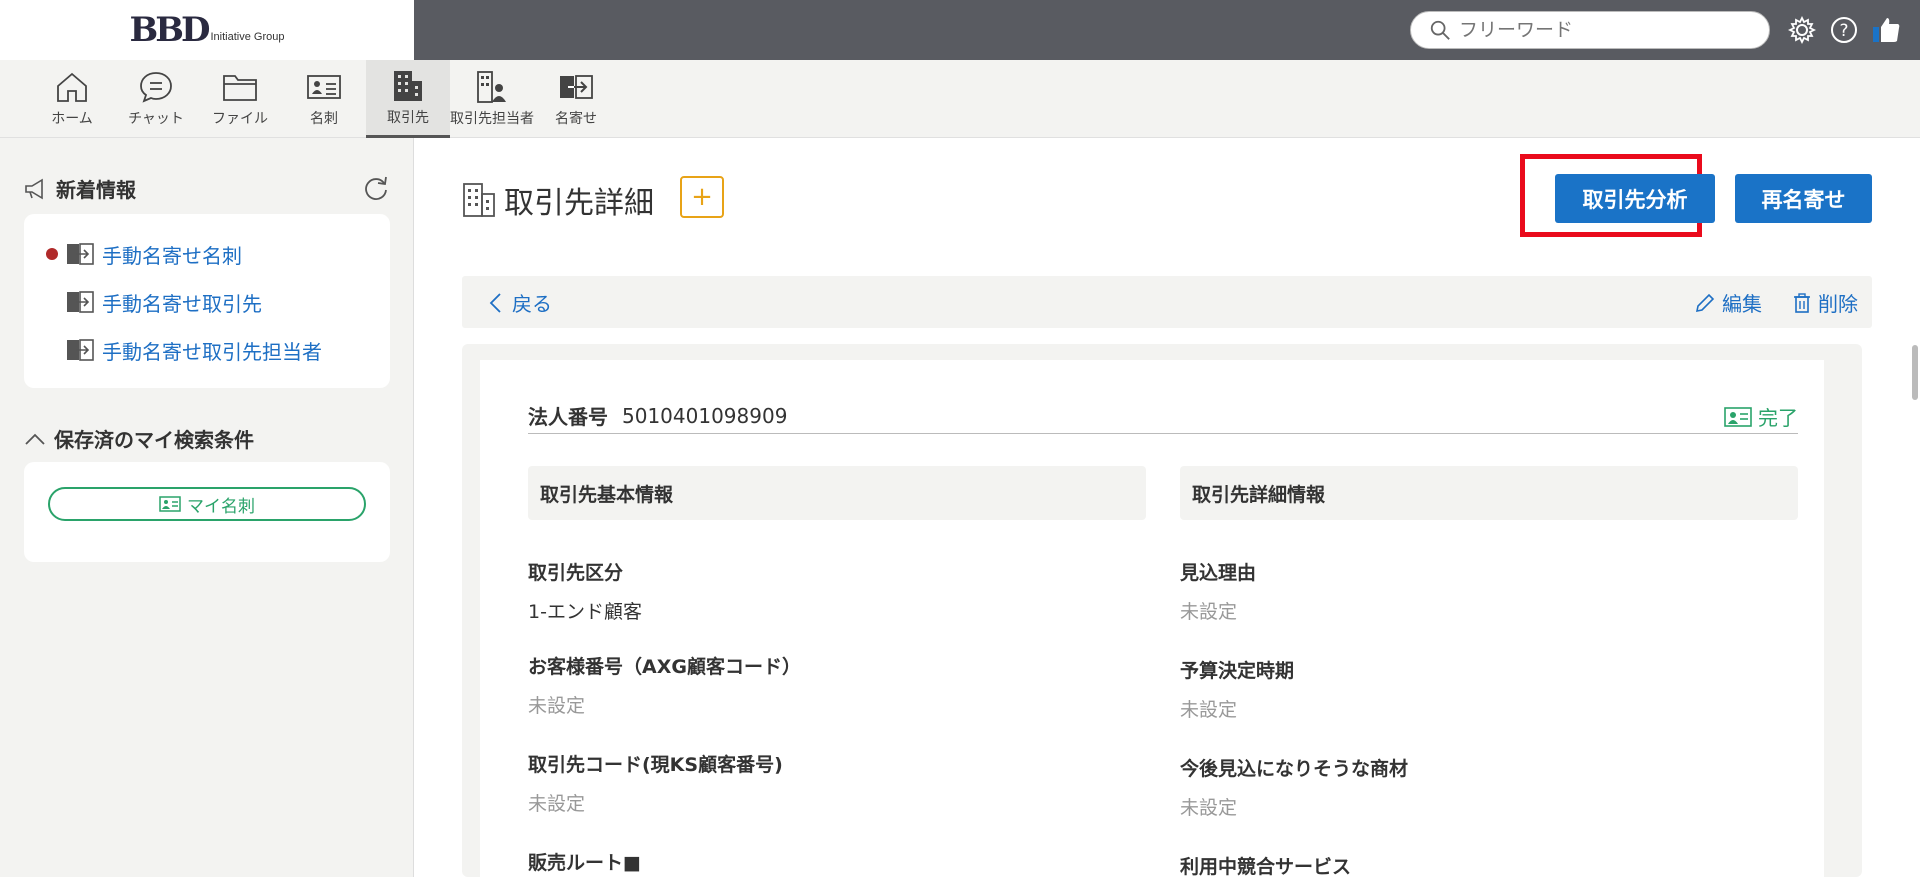  What do you see at coordinates (532, 304) in the screenshot?
I see `back-label: 戻る` at bounding box center [532, 304].